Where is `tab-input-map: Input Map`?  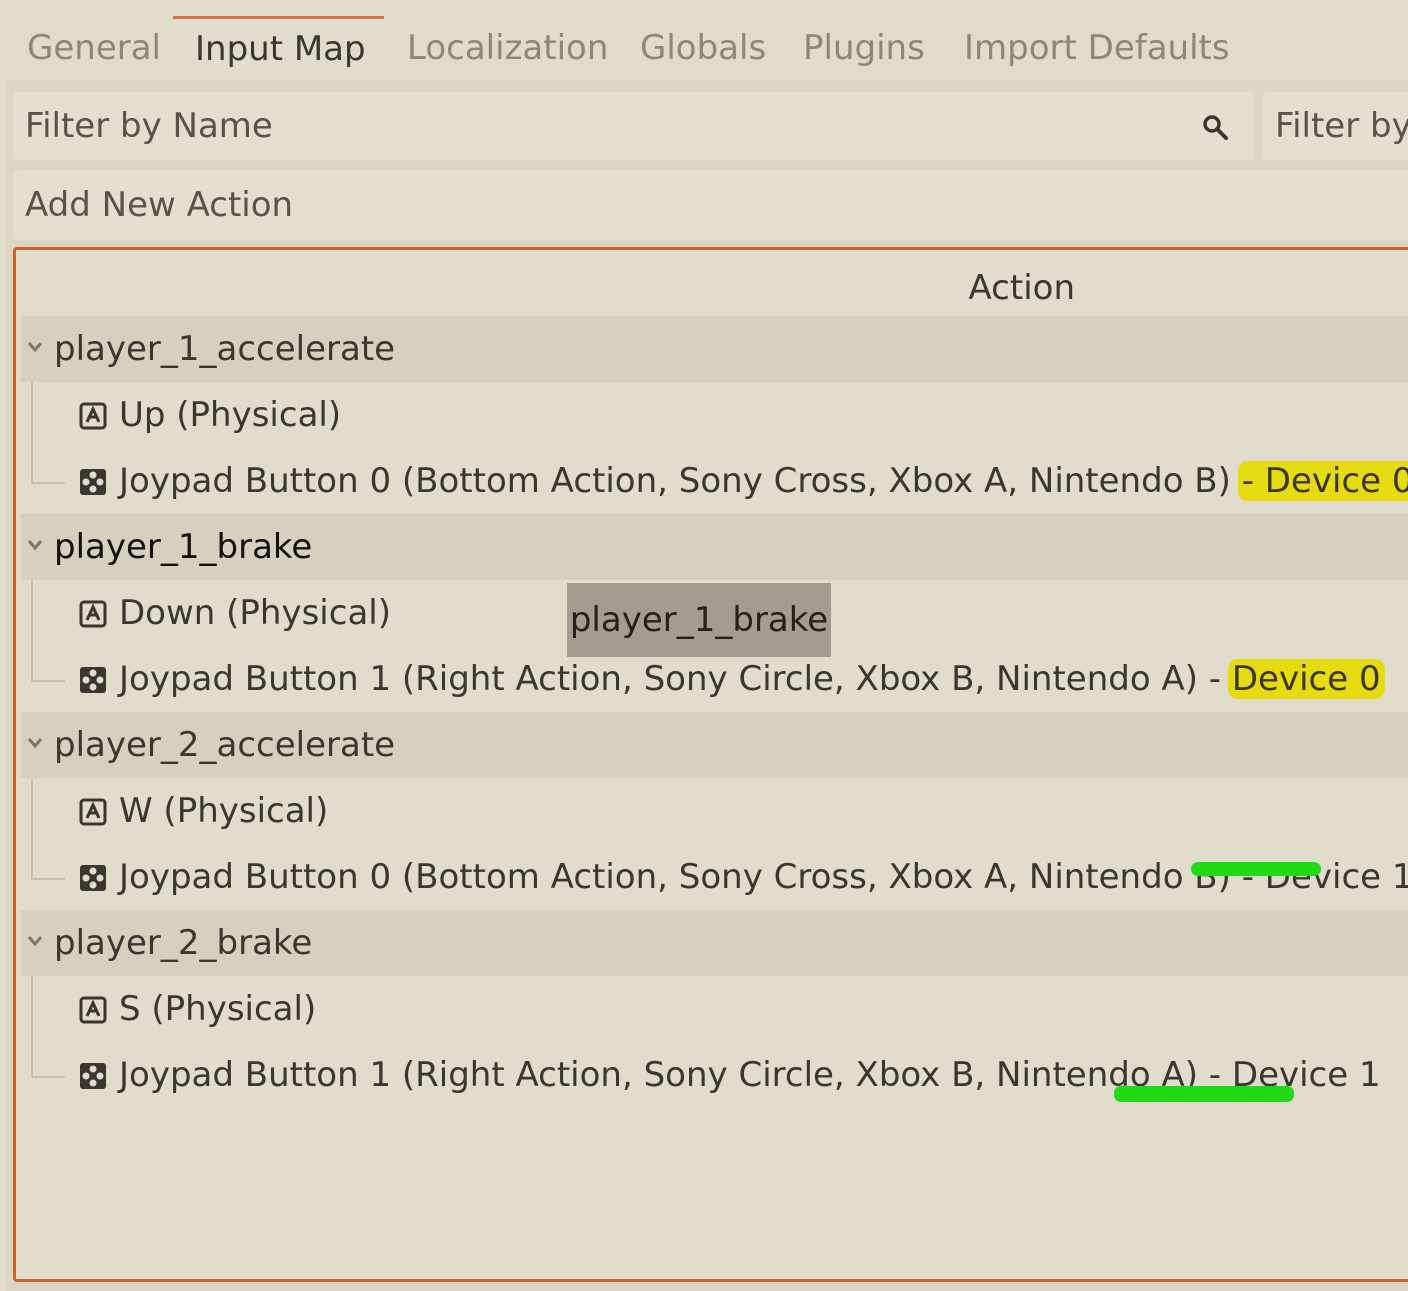
tab-input-map: Input Map is located at coordinates (278, 48).